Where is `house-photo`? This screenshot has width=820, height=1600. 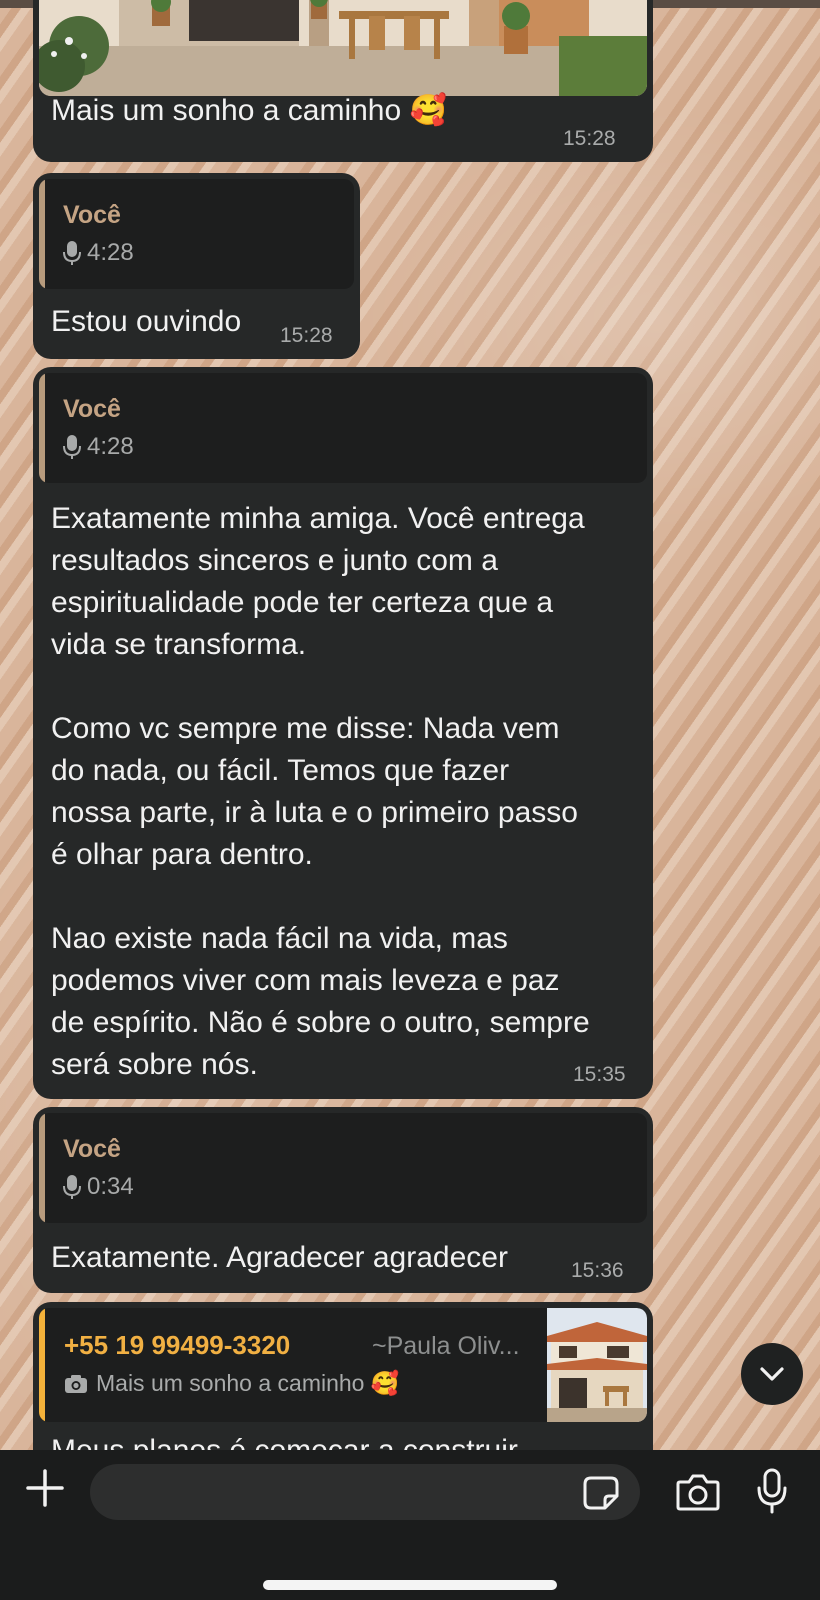 house-photo is located at coordinates (343, 48).